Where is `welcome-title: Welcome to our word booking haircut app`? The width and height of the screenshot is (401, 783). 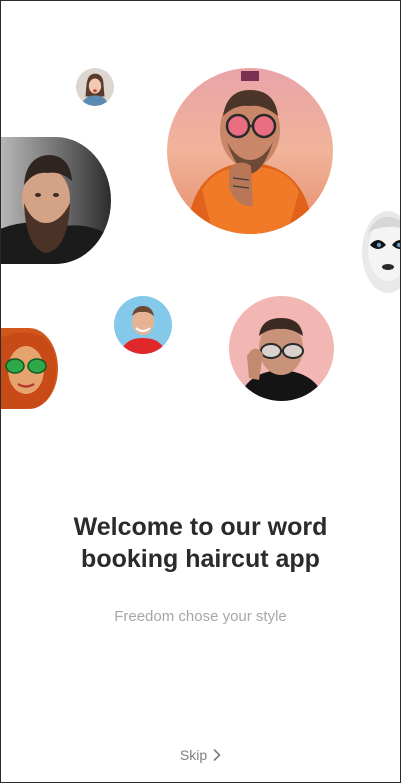
welcome-title: Welcome to our word booking haircut app is located at coordinates (200, 543).